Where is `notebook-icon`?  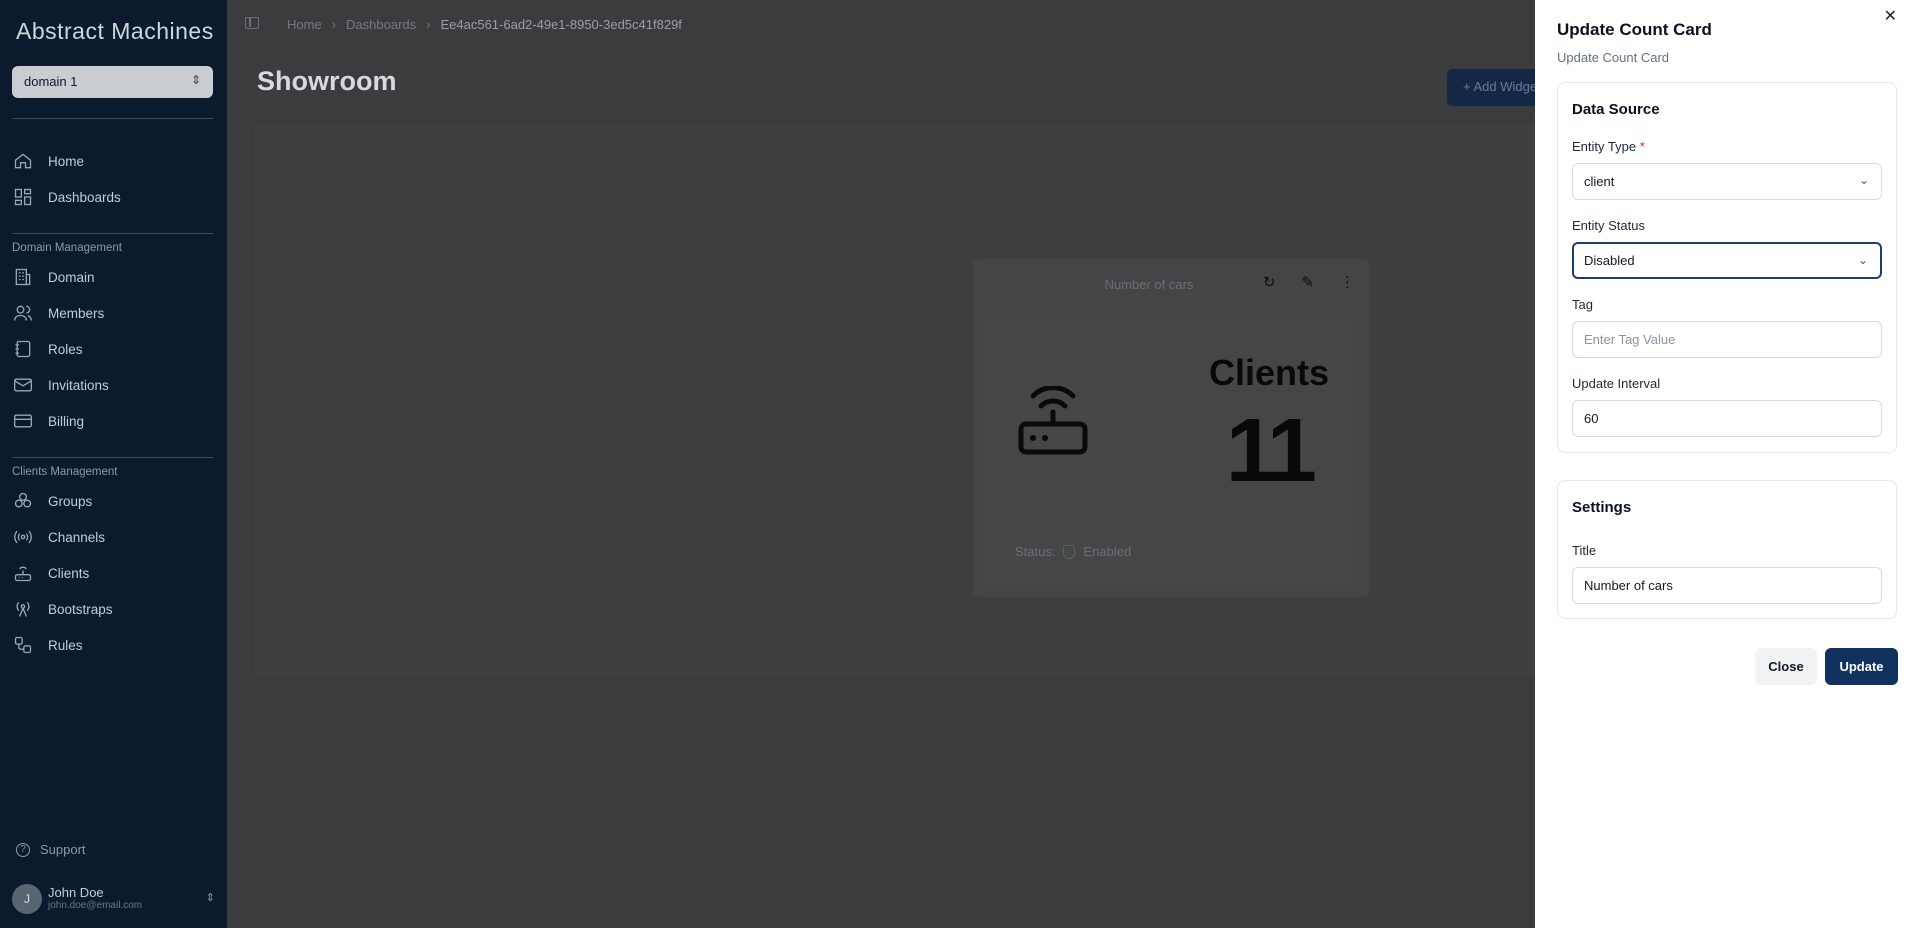
notebook-icon is located at coordinates (23, 349).